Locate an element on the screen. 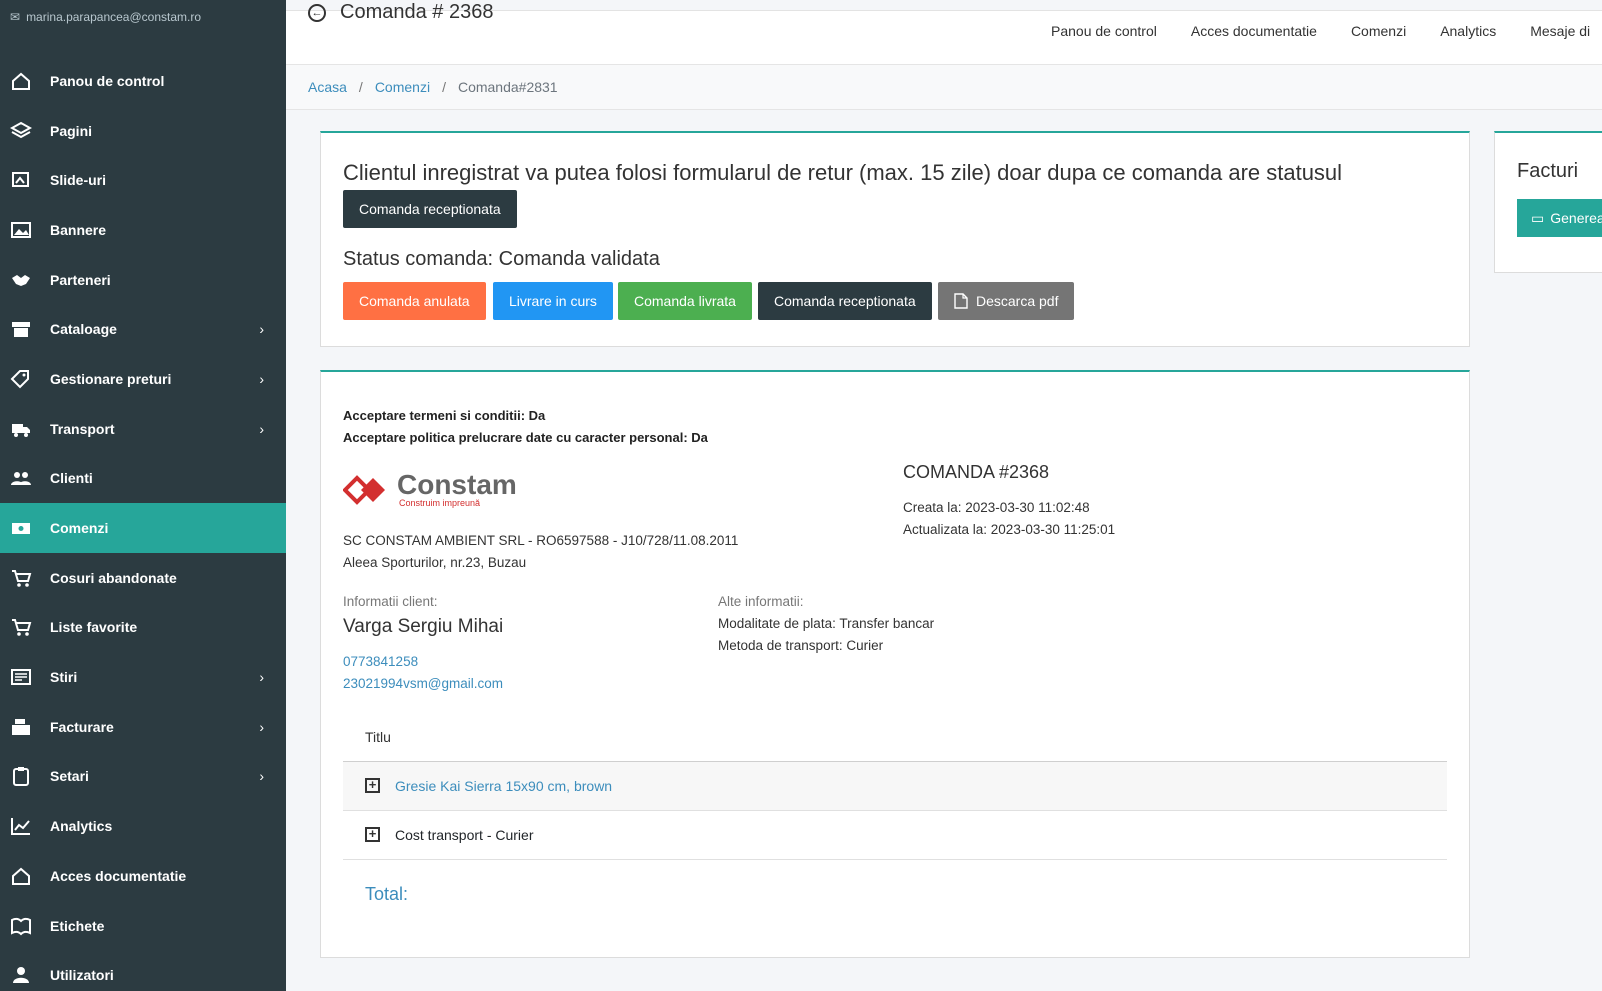 This screenshot has height=991, width=1602. top-nav-acces-documentatie: Acces documentatie is located at coordinates (1254, 31).